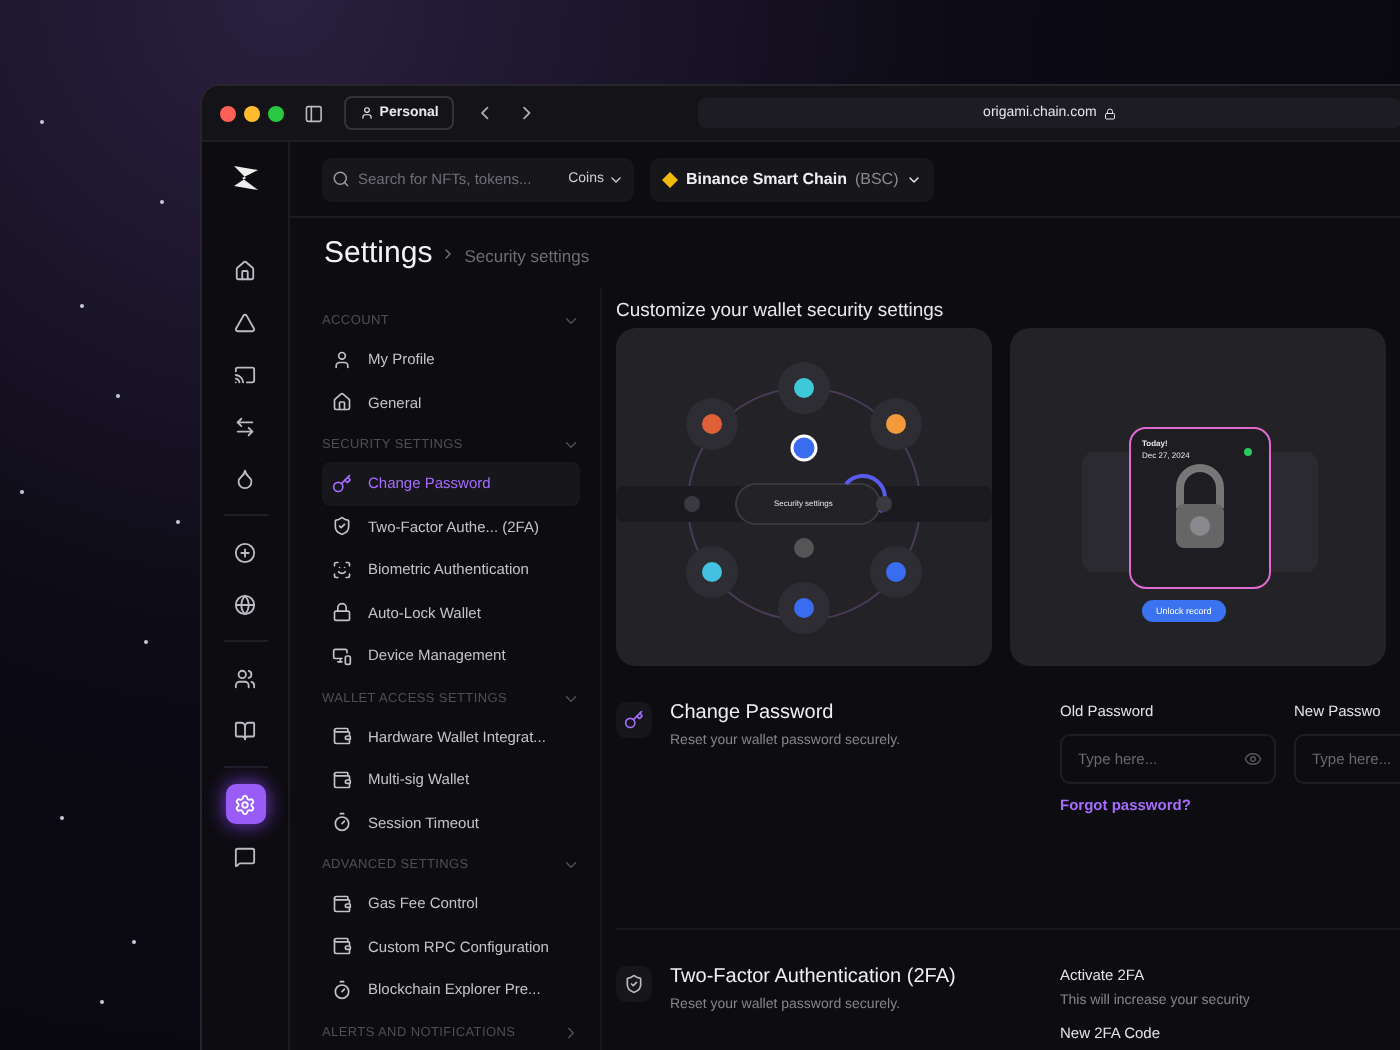  What do you see at coordinates (245, 856) in the screenshot?
I see `chat-icon` at bounding box center [245, 856].